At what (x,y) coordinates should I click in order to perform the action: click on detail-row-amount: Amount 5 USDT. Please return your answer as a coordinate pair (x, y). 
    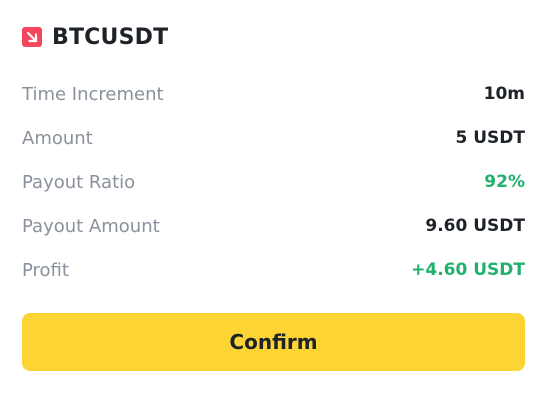
    Looking at the image, I should click on (273, 138).